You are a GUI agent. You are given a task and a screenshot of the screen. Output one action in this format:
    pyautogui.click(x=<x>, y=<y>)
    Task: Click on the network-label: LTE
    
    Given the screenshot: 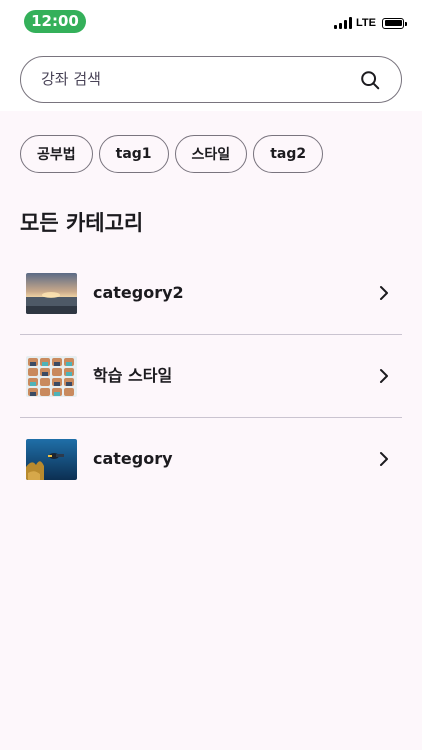 What is the action you would take?
    pyautogui.click(x=366, y=23)
    